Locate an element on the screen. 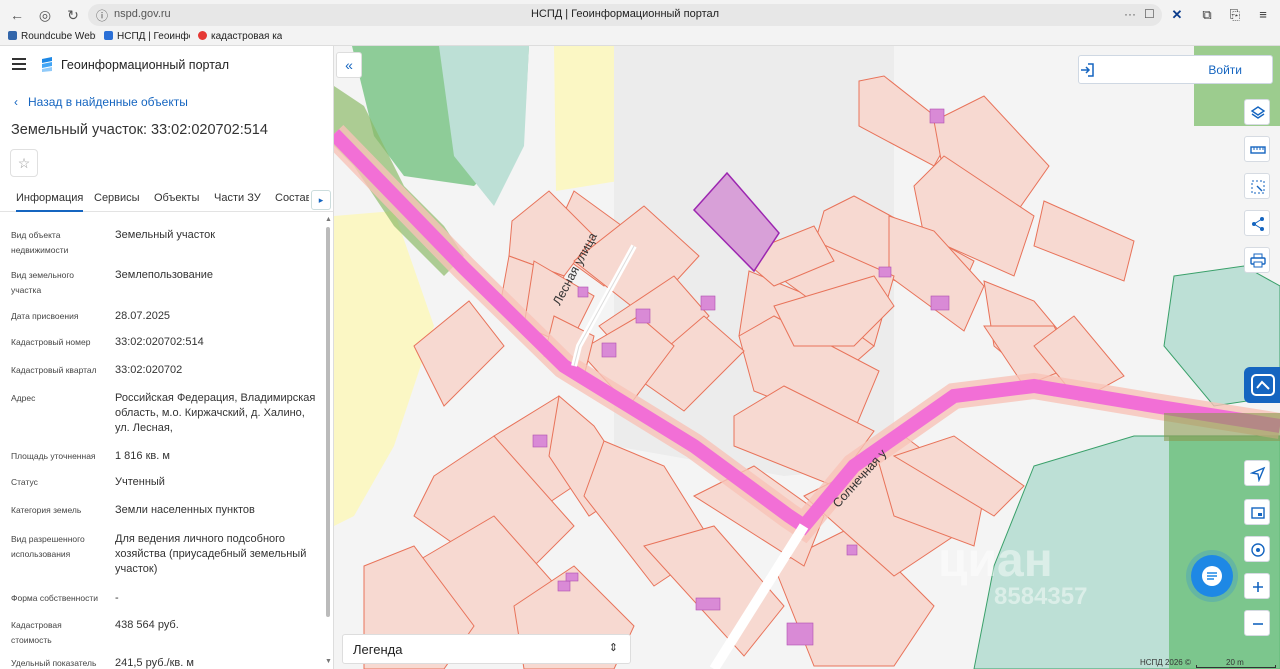 This screenshot has height=669, width=1280. copyright-text: НСПД 2026 © is located at coordinates (1165, 662).